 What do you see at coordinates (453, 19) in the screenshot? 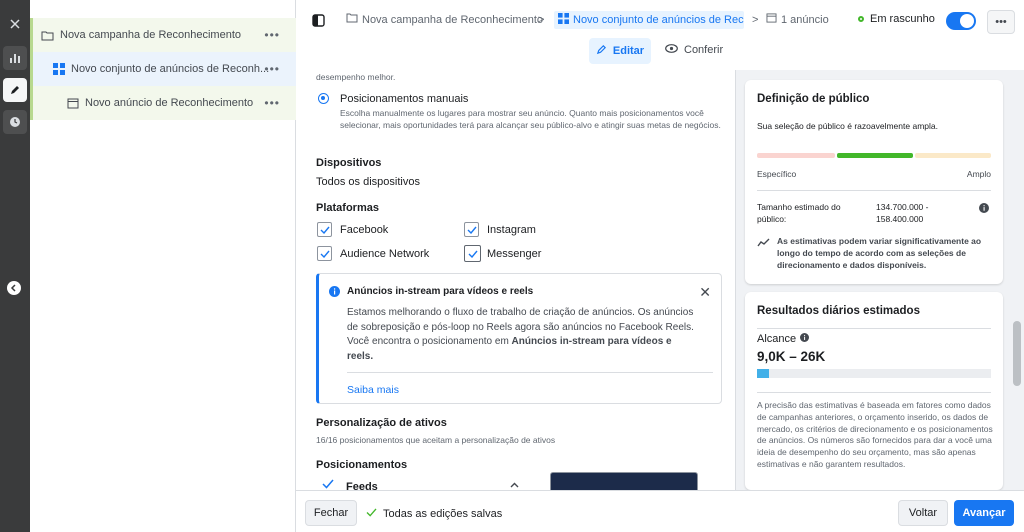
I see `breadcrumb-campaign-label: Nova campanha de Reconhecimento` at bounding box center [453, 19].